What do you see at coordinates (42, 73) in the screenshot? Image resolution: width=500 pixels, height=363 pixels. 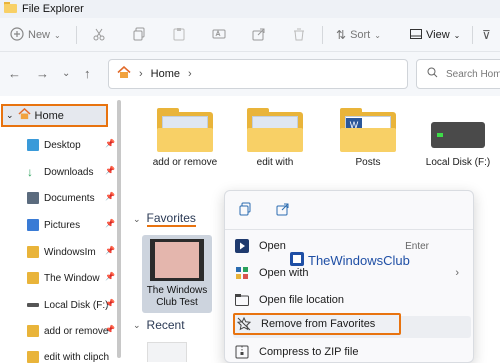 I see `forward-arrow-icon: →` at bounding box center [42, 73].